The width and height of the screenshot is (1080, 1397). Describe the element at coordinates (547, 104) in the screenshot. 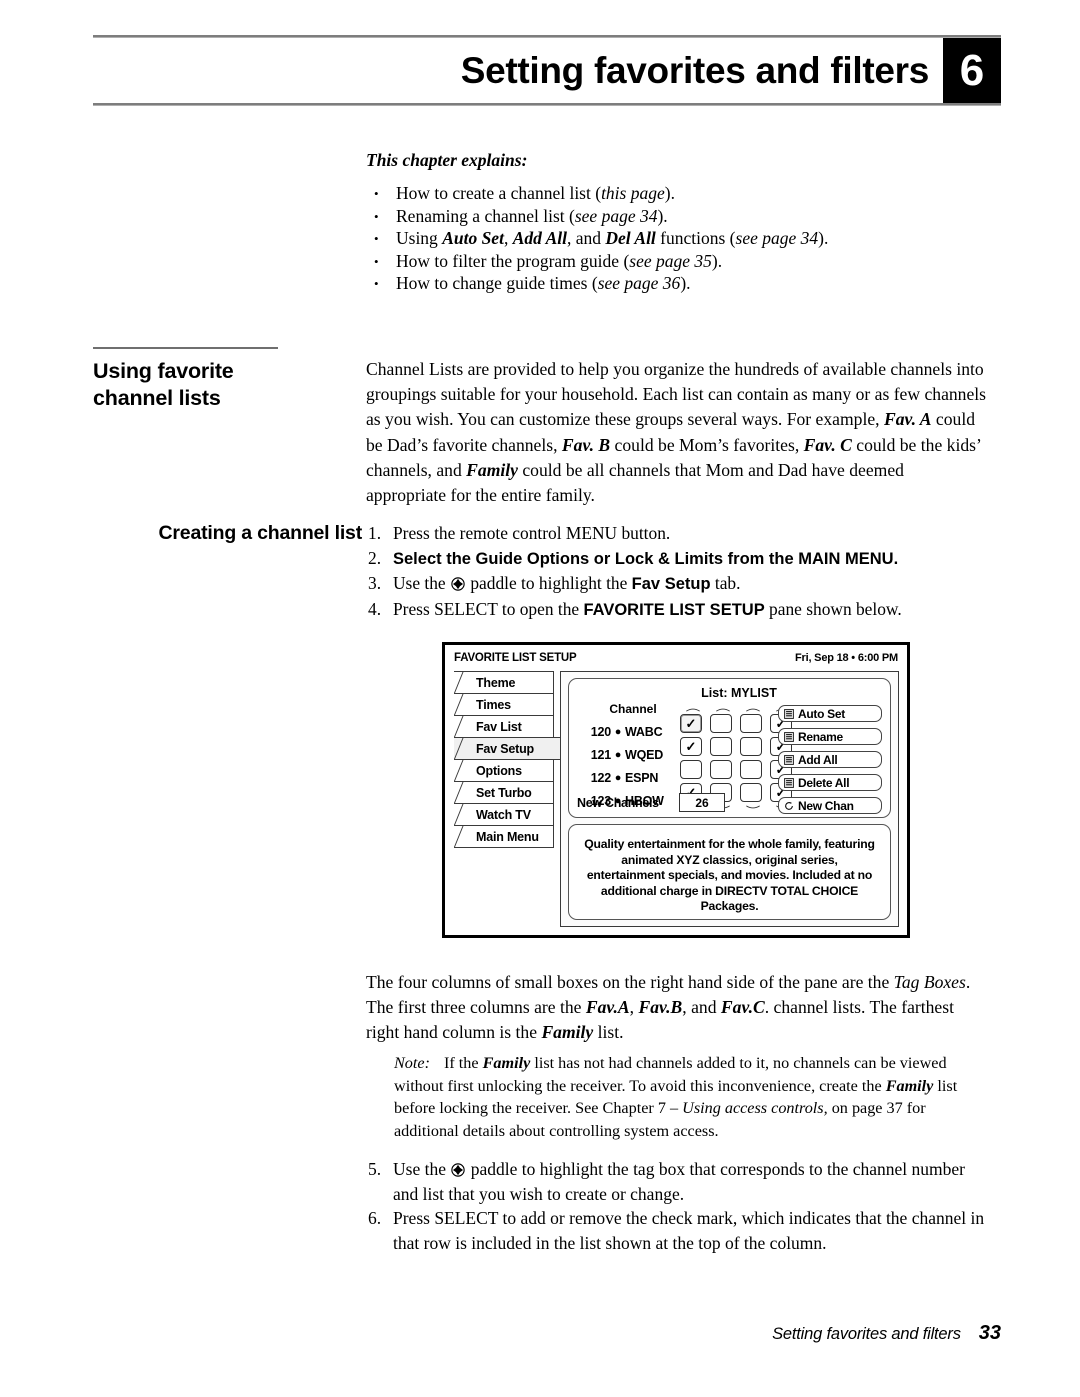

I see `header-rule-bottom` at that location.